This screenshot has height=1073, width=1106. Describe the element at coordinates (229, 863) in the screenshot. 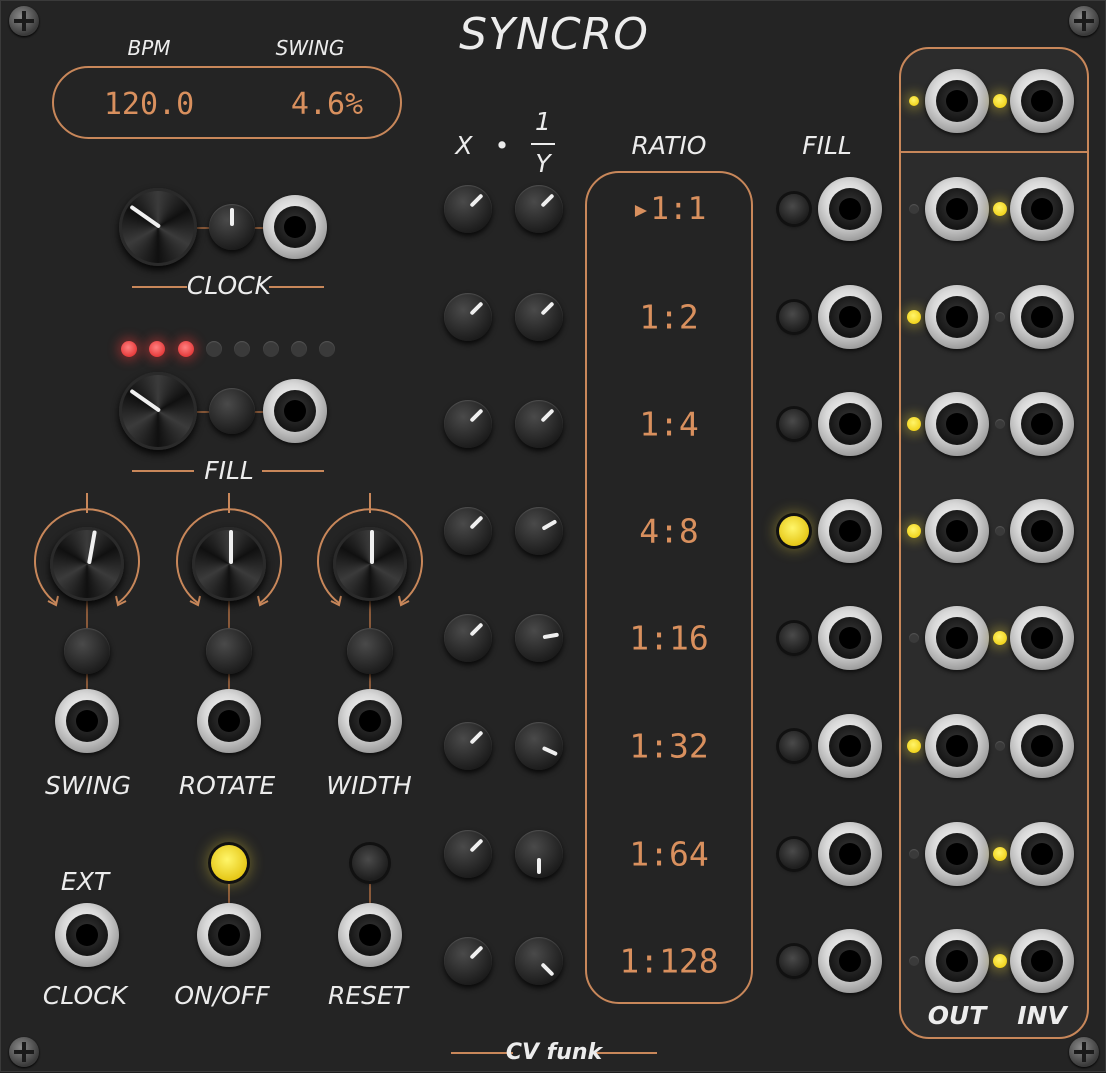

I see `onoff-button` at that location.